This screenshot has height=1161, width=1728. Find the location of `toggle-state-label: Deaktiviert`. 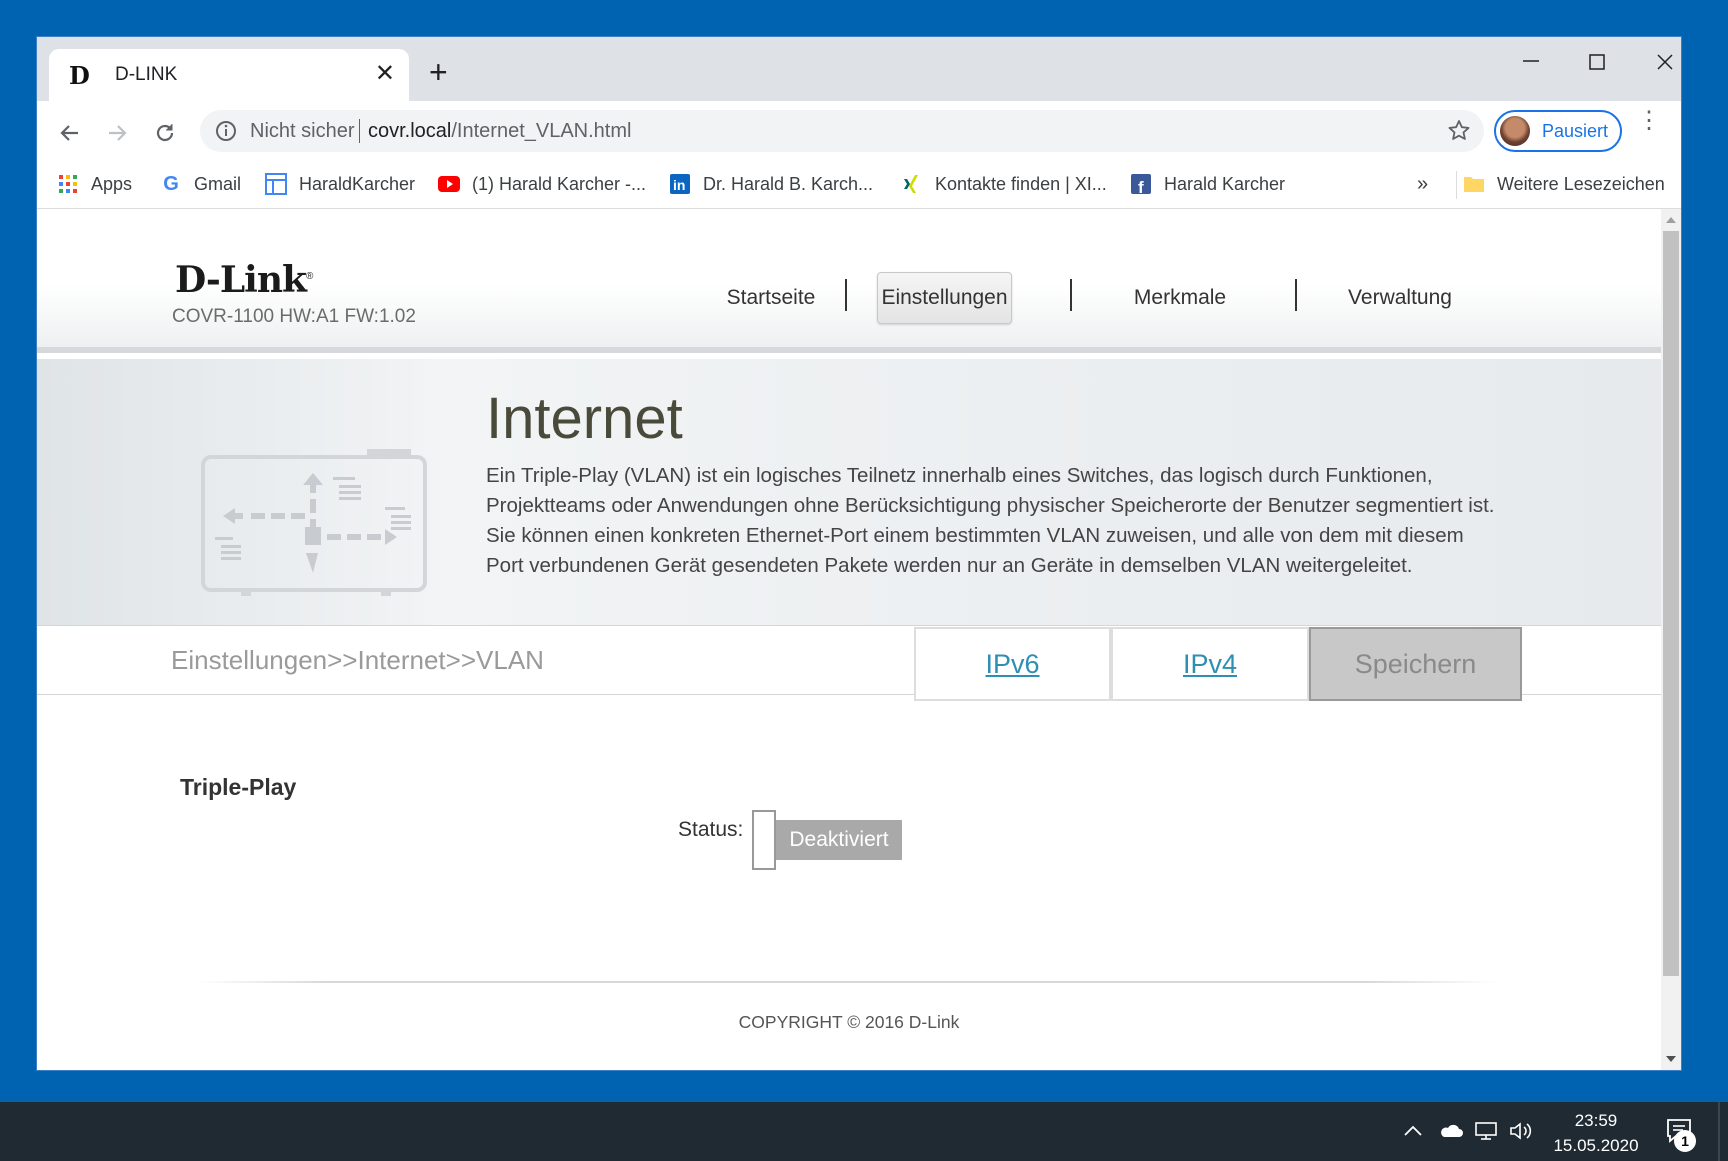

toggle-state-label: Deaktiviert is located at coordinates (837, 840).